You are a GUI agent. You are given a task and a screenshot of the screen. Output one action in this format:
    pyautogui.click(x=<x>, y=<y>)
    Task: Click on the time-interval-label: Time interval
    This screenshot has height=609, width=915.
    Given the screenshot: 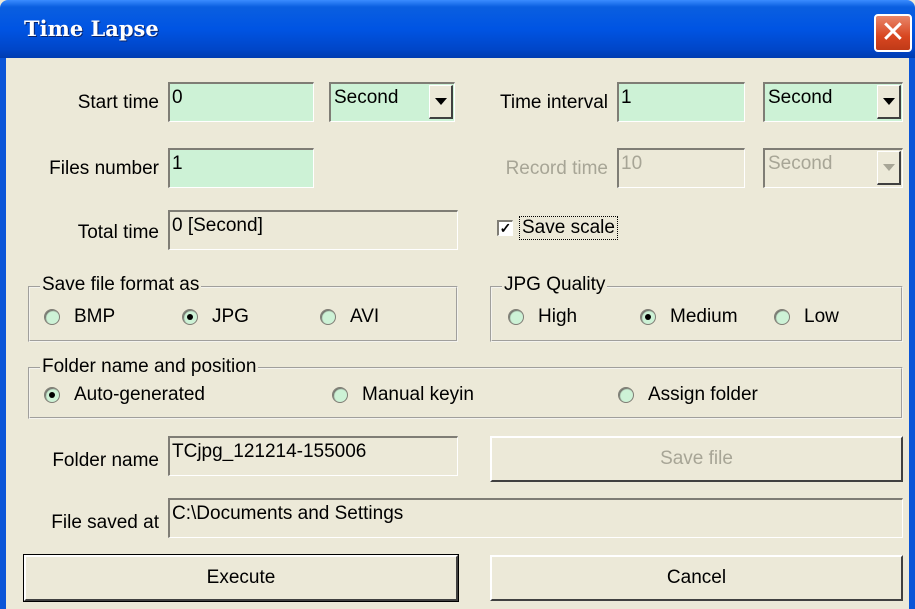 What is the action you would take?
    pyautogui.click(x=553, y=102)
    